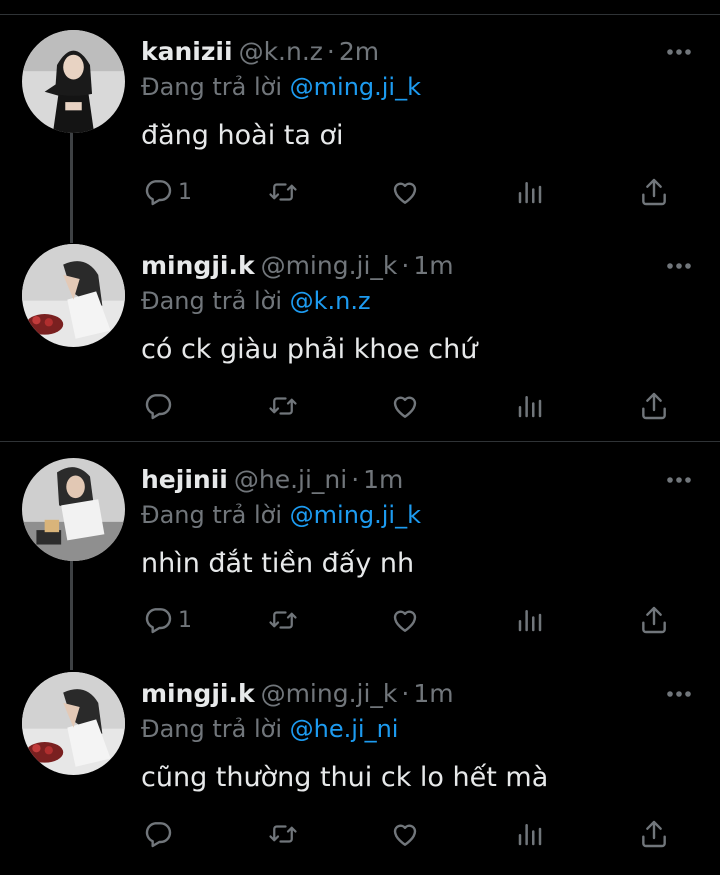 This screenshot has width=720, height=875. What do you see at coordinates (309, 349) in the screenshot?
I see `tweet-text: có ck giàu phải khoe chứ` at bounding box center [309, 349].